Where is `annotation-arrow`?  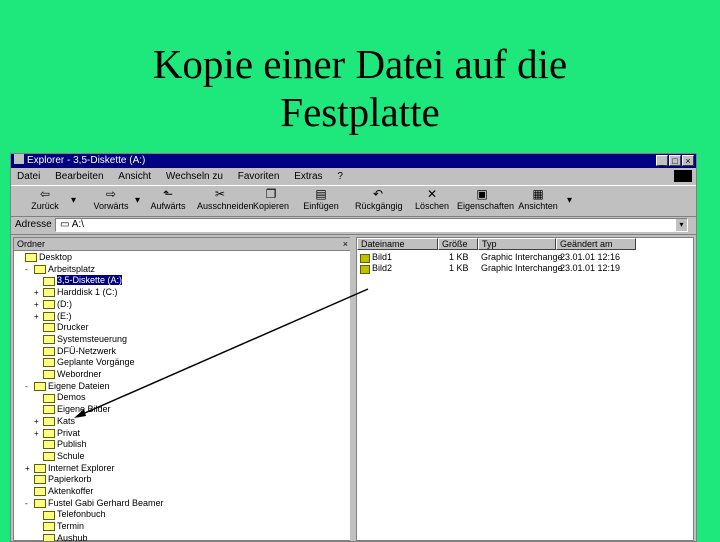 annotation-arrow is located at coordinates (221, 353).